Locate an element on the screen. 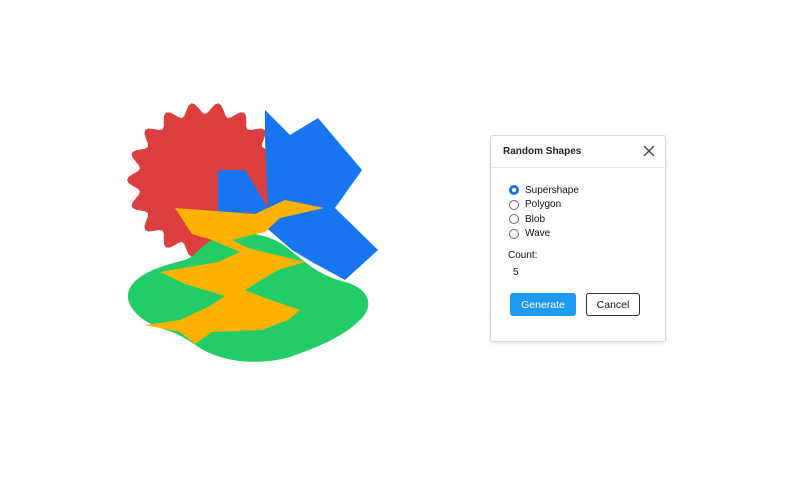 This screenshot has width=800, height=480. shape-type-options: Supershape Polygon Blob Wave is located at coordinates (544, 212).